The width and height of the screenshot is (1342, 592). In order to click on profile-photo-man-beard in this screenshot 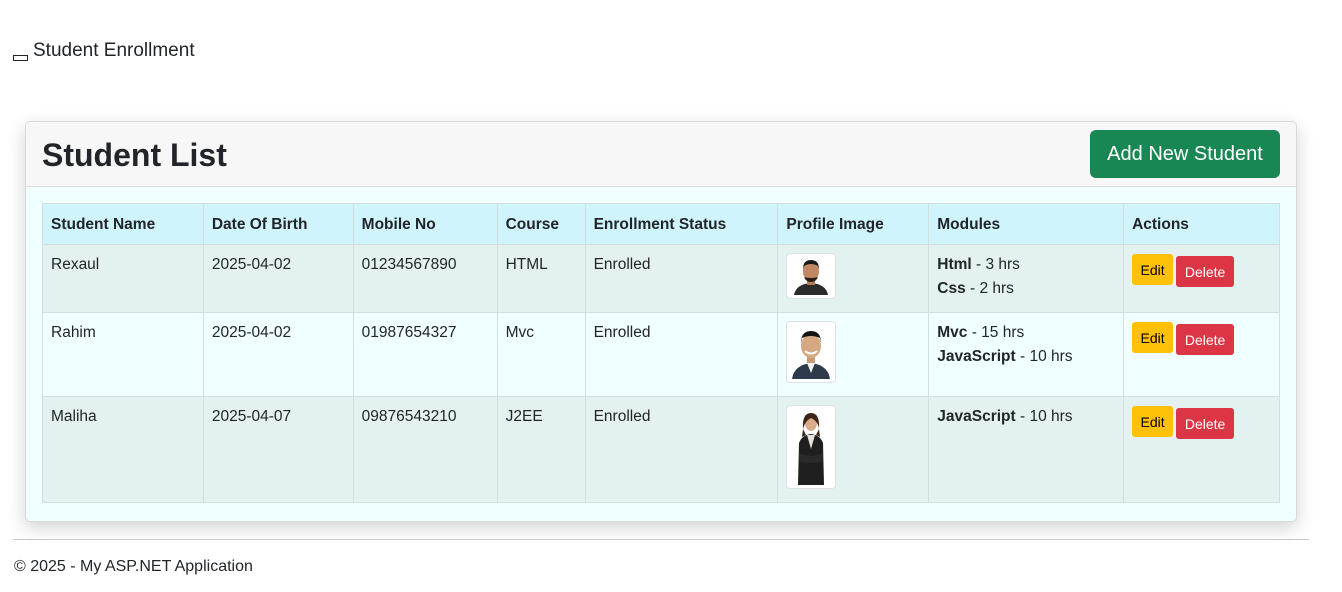, I will do `click(811, 276)`.